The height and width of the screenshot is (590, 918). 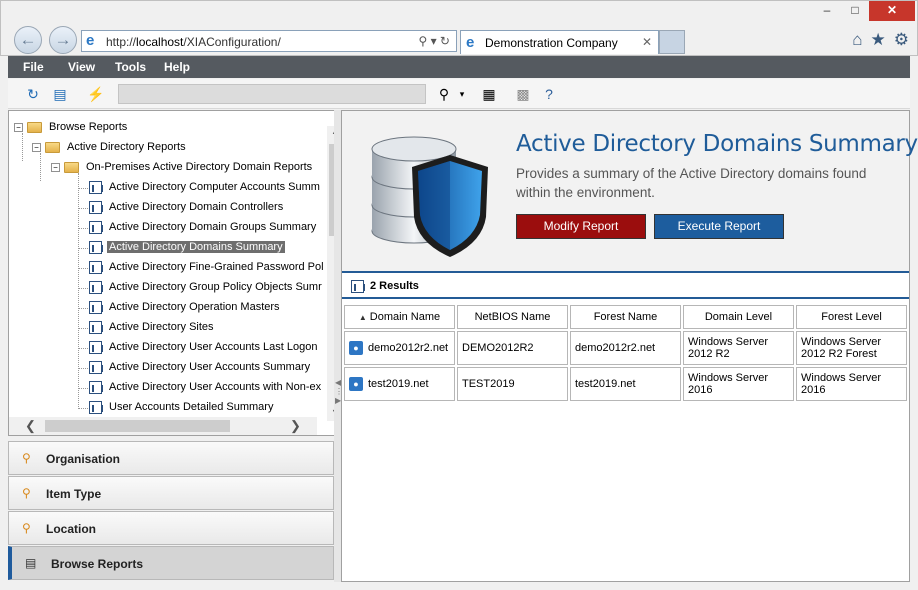 What do you see at coordinates (738, 317) in the screenshot?
I see `column-header-domain-level: Domain Level` at bounding box center [738, 317].